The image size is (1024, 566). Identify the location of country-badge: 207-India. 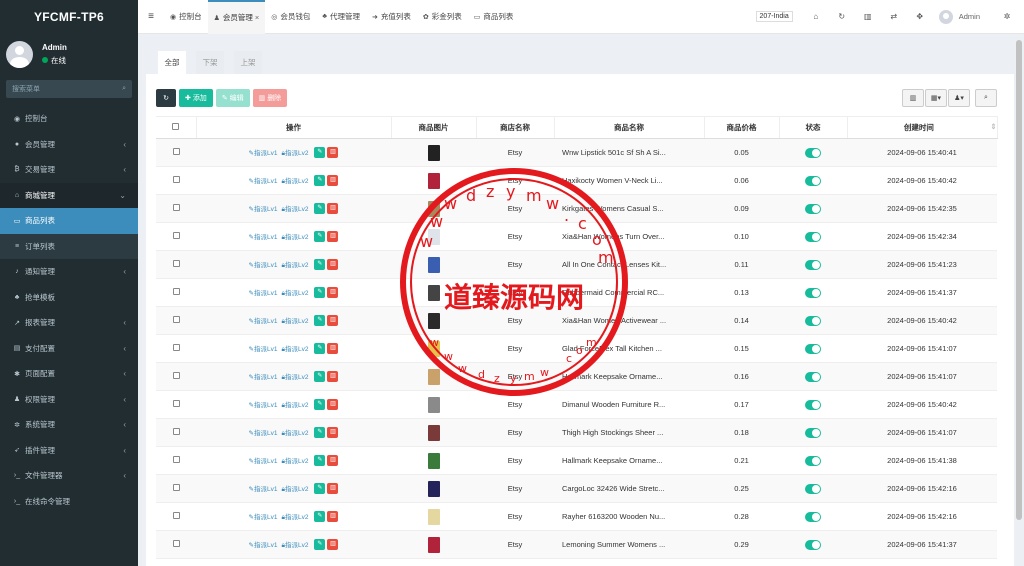
(774, 16).